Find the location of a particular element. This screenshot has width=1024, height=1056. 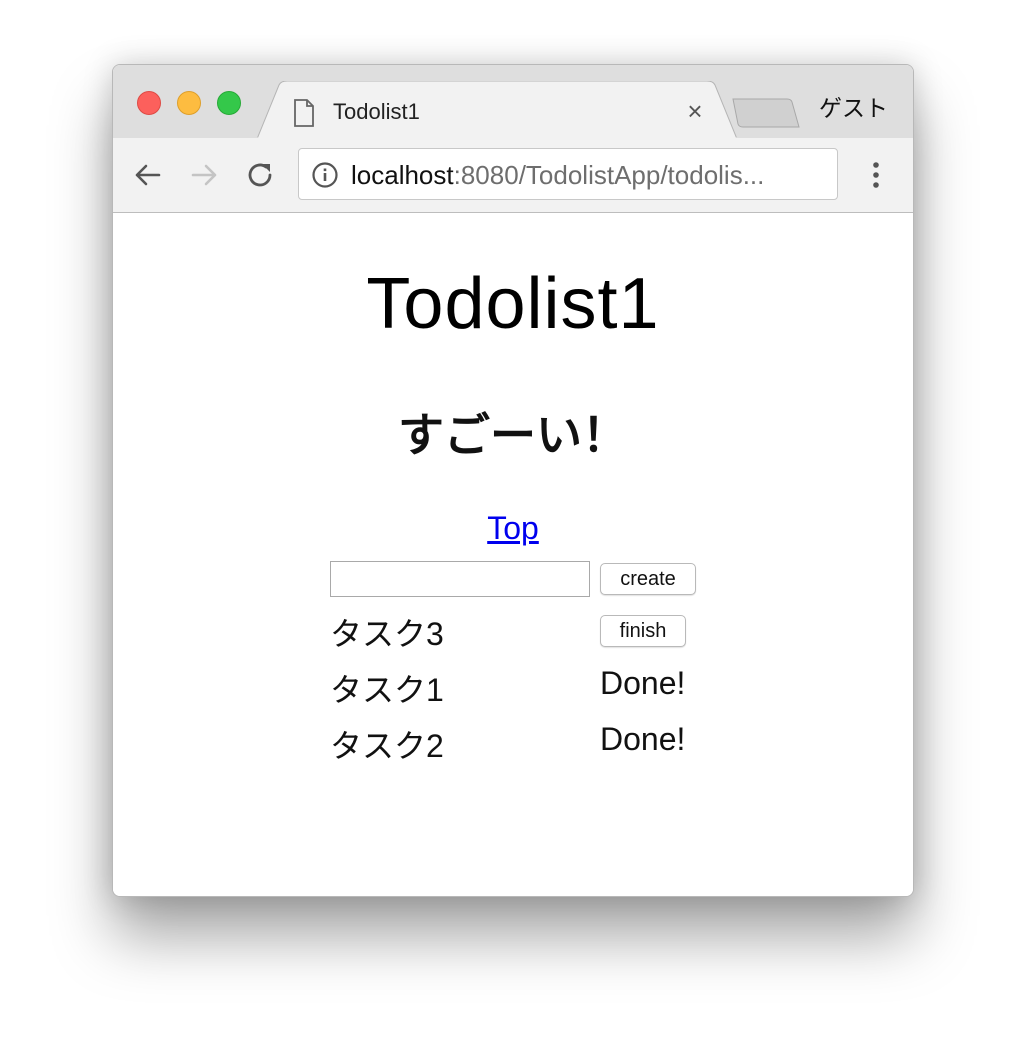

top-link-container: Top is located at coordinates (513, 528).